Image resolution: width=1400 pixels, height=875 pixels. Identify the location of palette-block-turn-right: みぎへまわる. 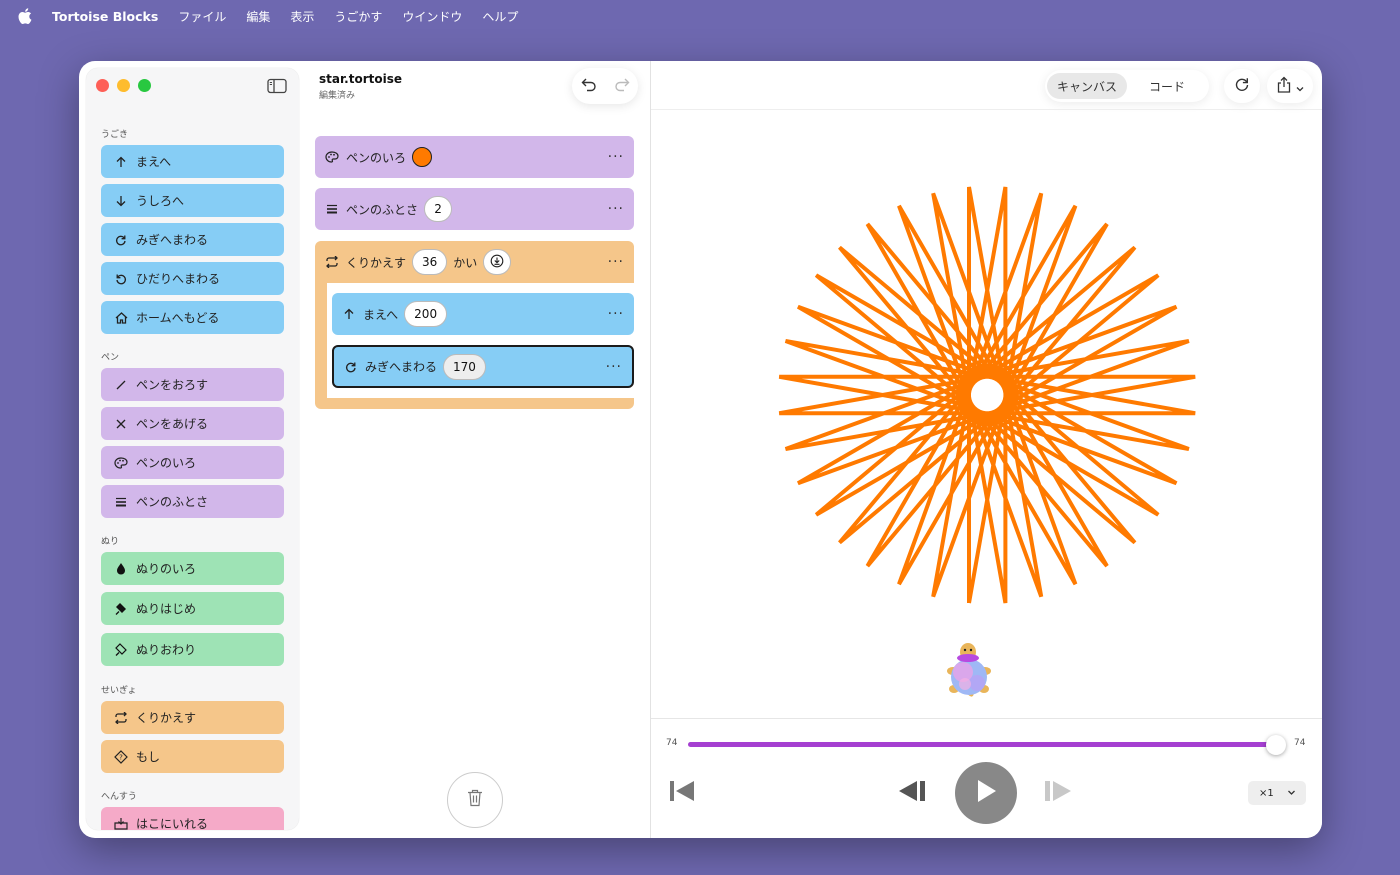
(192, 239).